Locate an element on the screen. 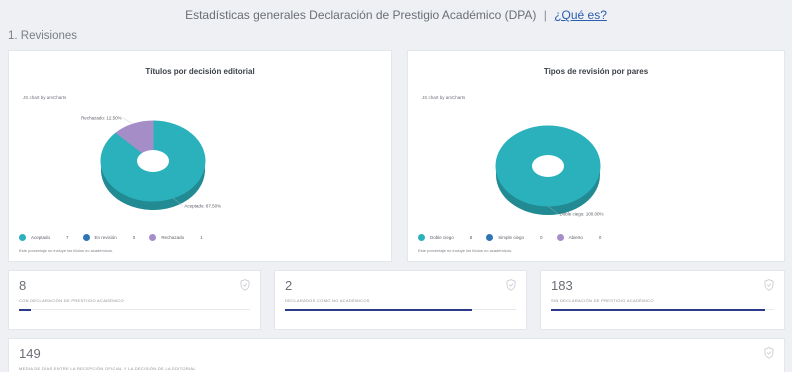  legend-label: En revisión is located at coordinates (105, 237).